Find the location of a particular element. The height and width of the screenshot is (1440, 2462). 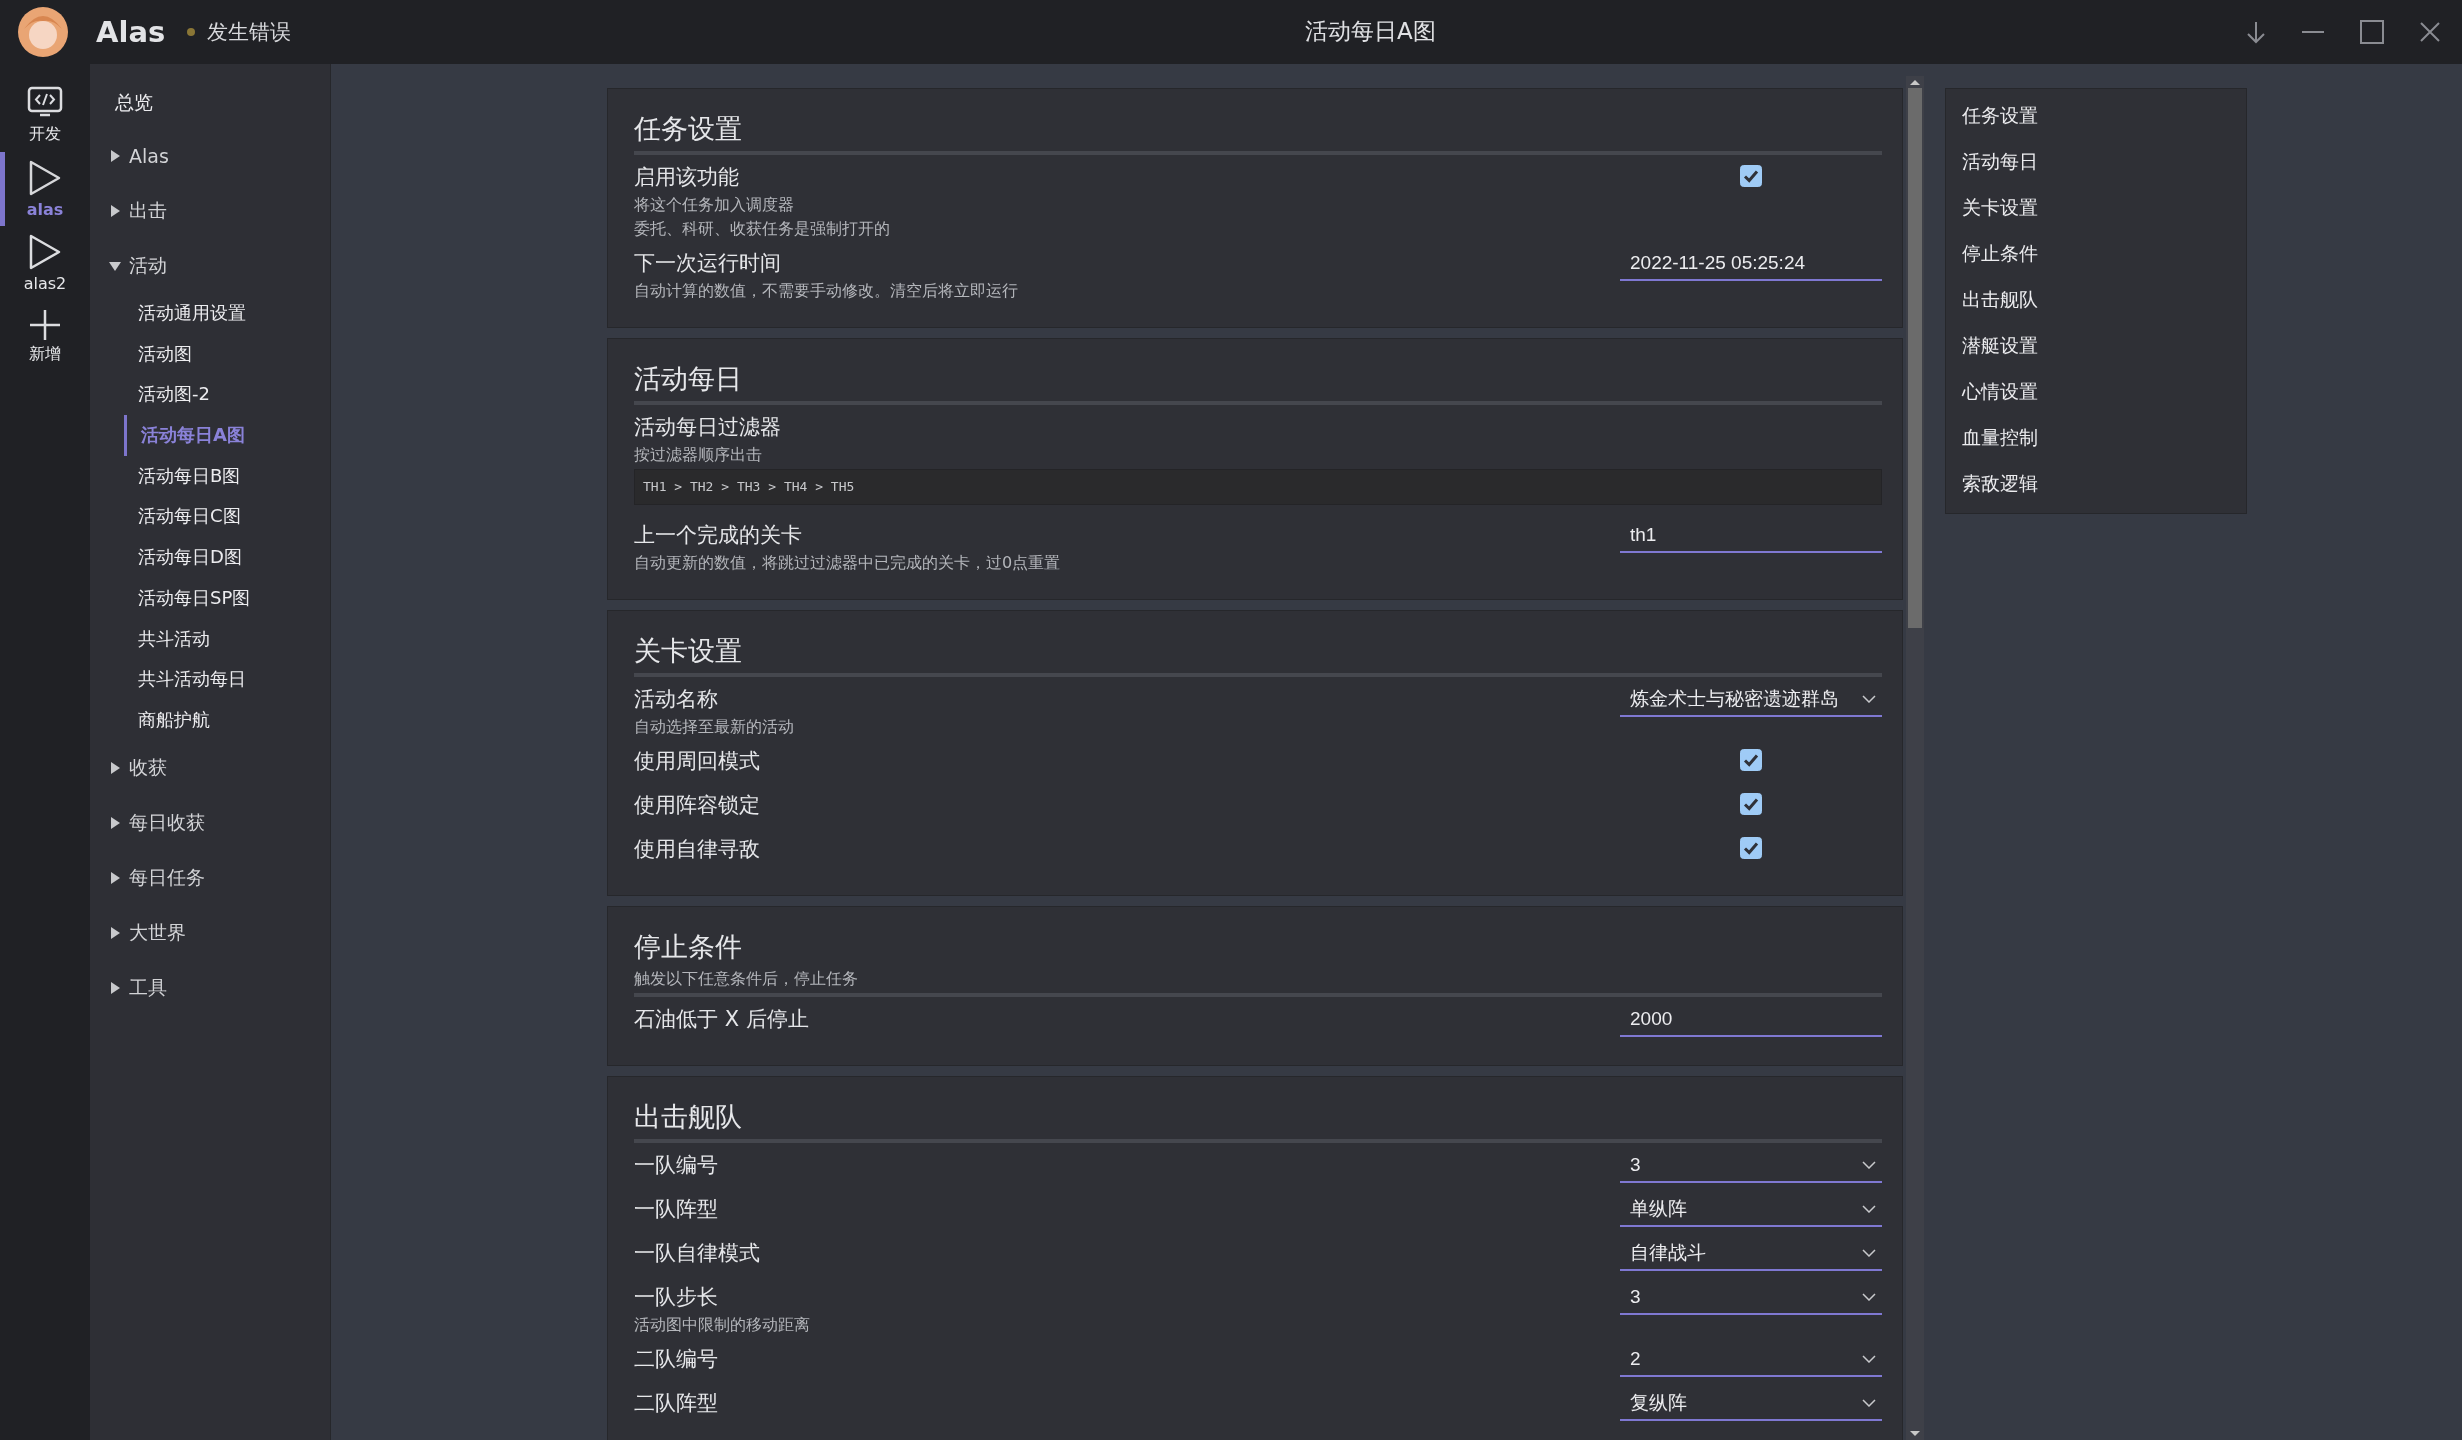

setting-label: 使用周回模式 is located at coordinates (697, 761).